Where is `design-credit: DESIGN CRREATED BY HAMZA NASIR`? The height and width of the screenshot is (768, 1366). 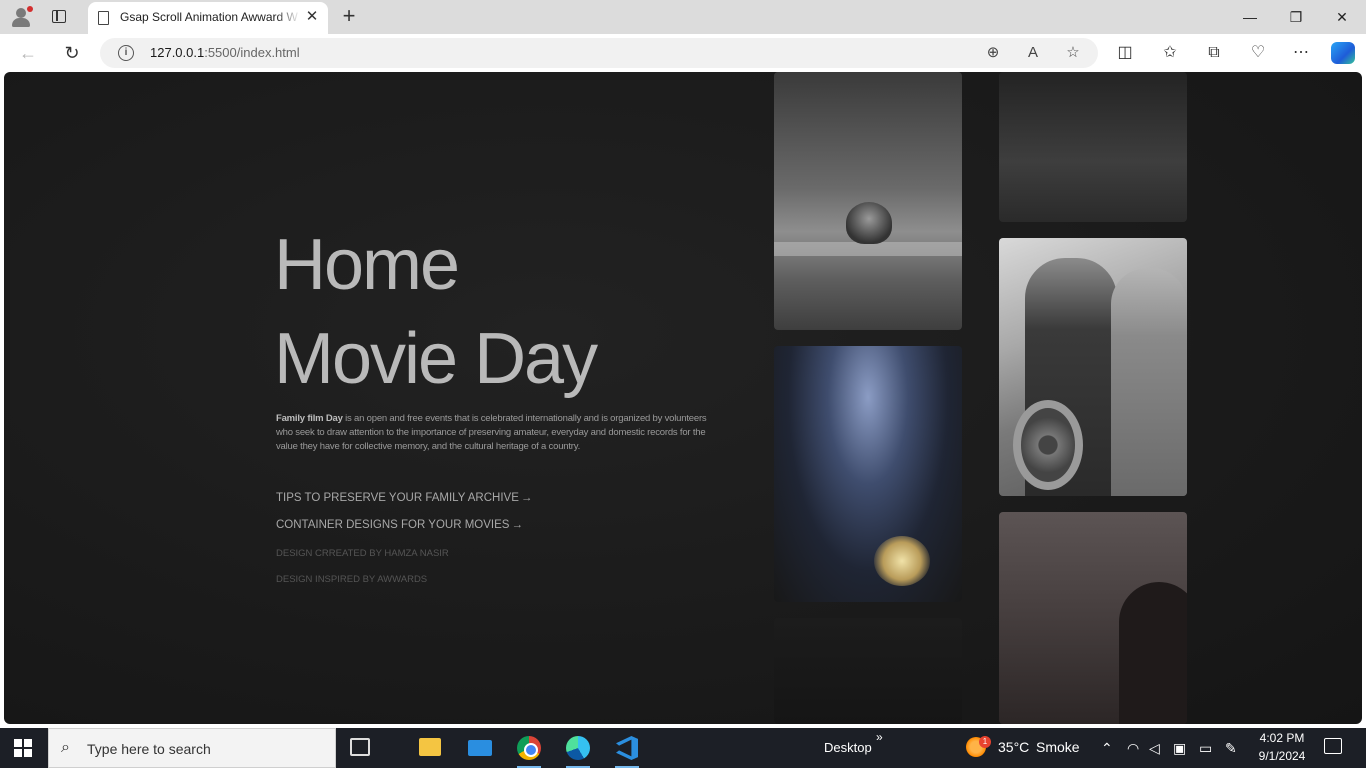 design-credit: DESIGN CRREATED BY HAMZA NASIR is located at coordinates (362, 553).